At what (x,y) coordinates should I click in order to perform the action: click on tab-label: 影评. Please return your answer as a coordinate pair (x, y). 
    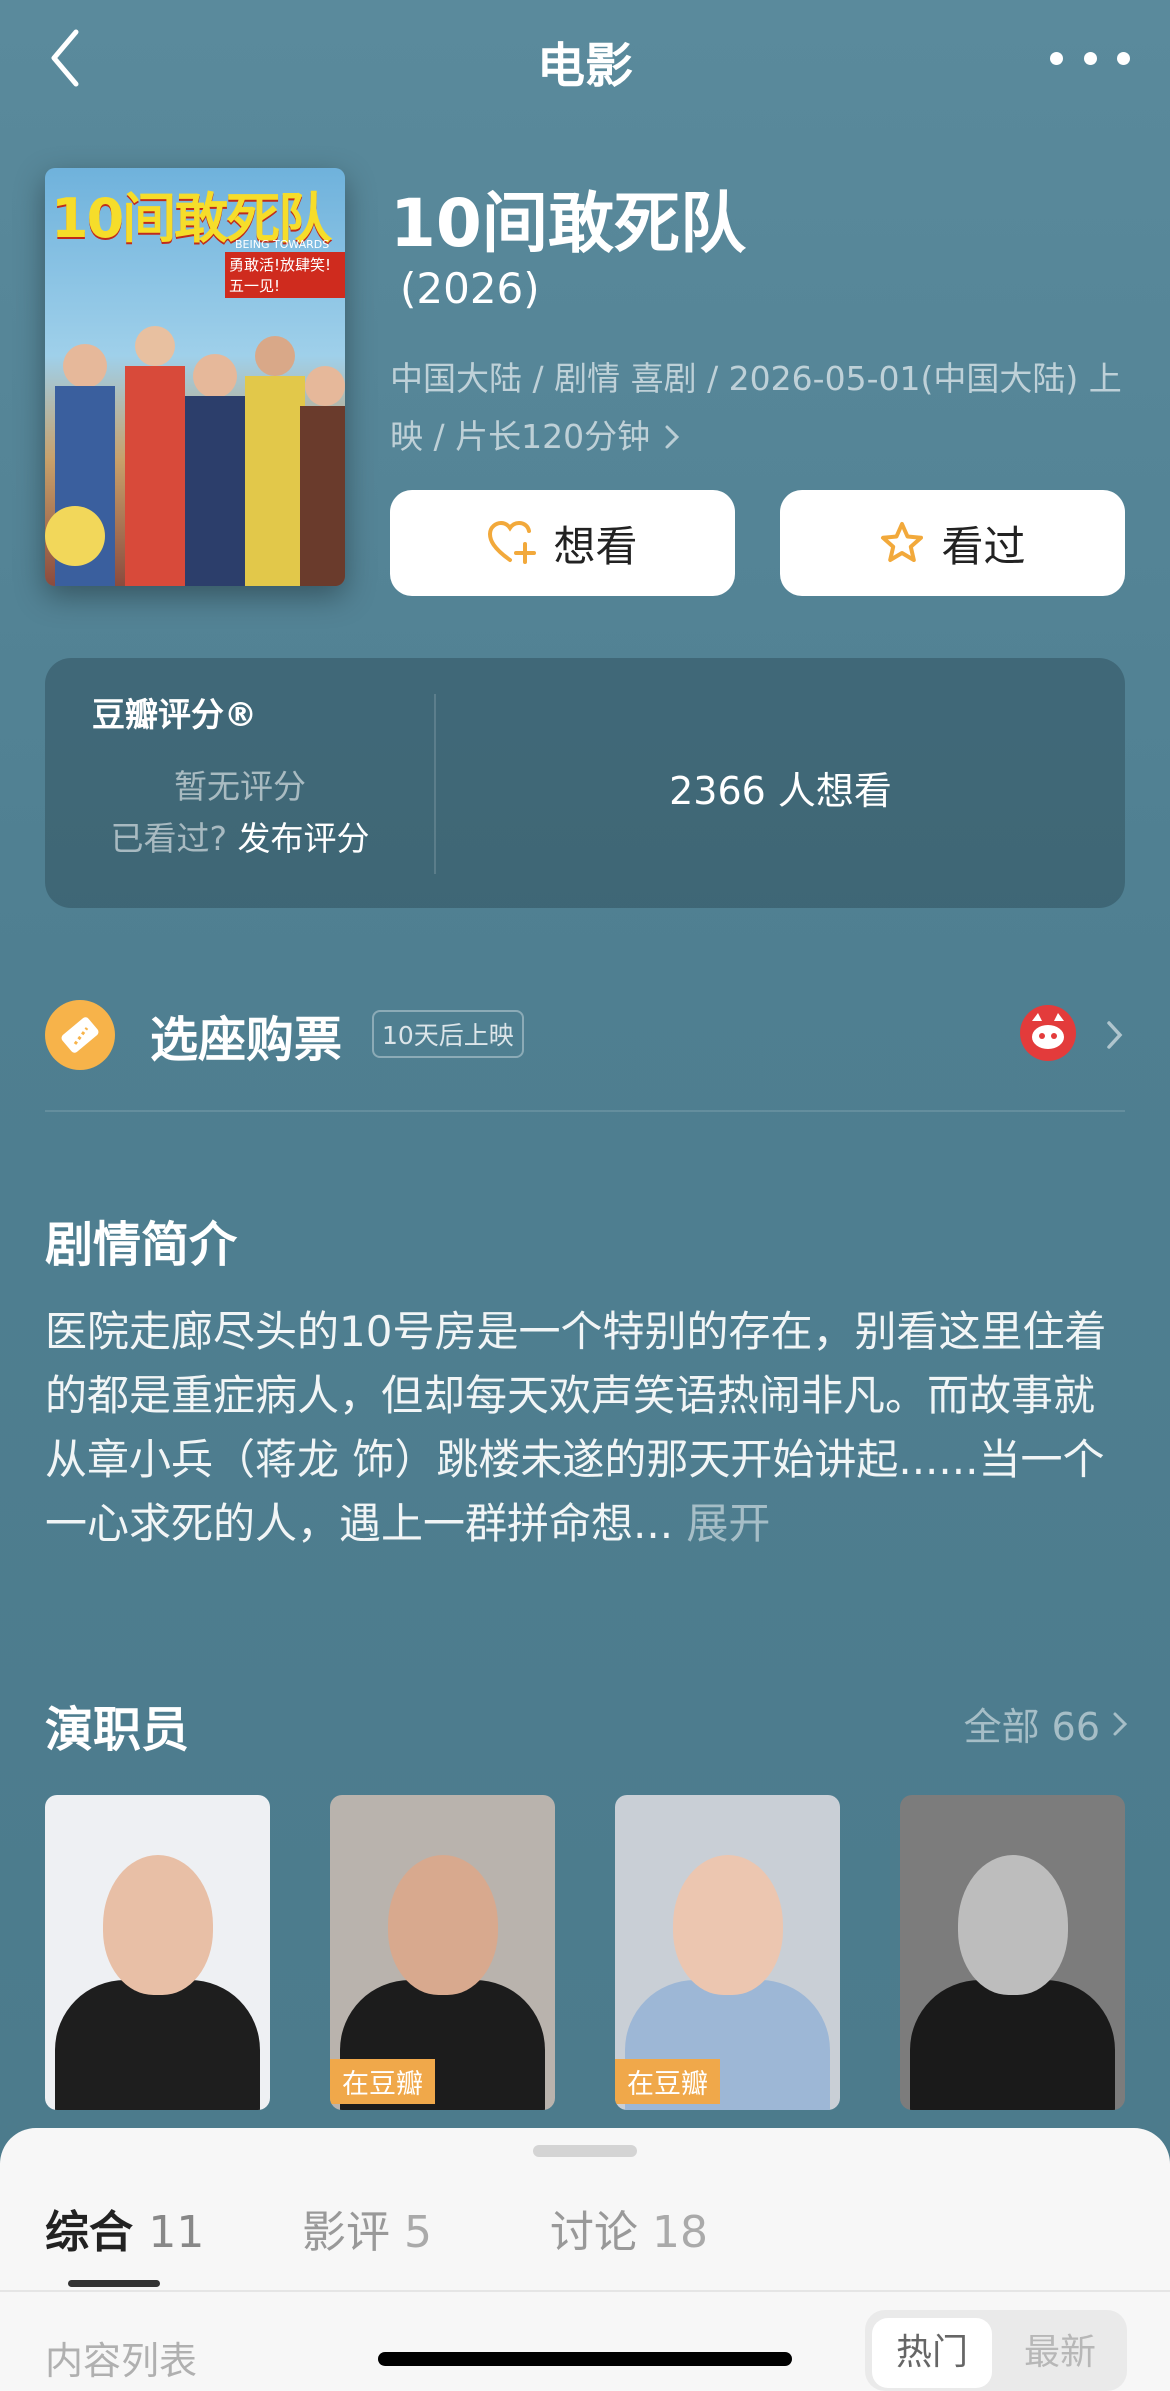
    Looking at the image, I should click on (346, 2232).